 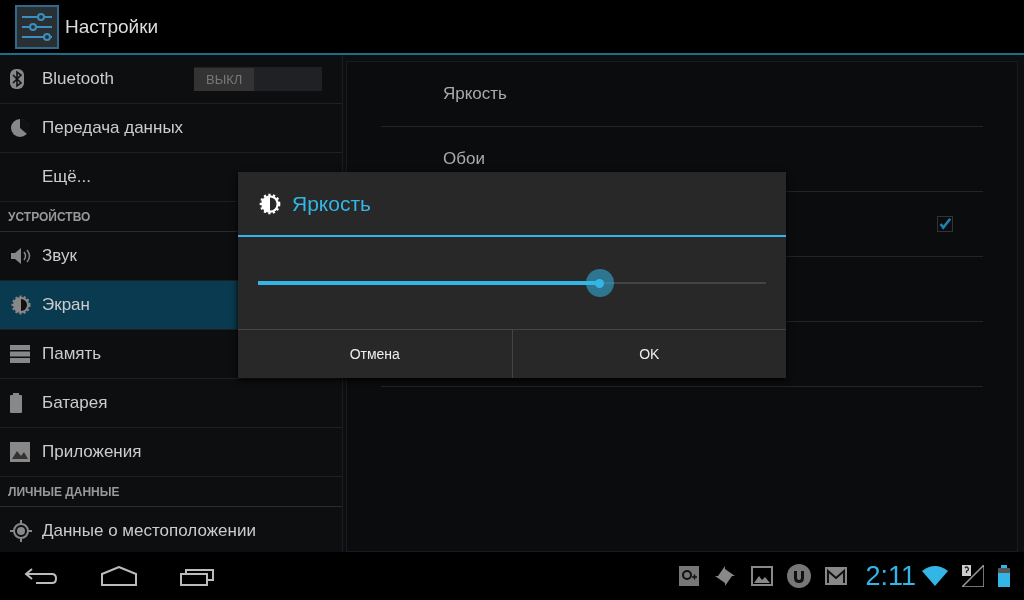 I want to click on sidebar-item: Передача данных, so click(x=171, y=128).